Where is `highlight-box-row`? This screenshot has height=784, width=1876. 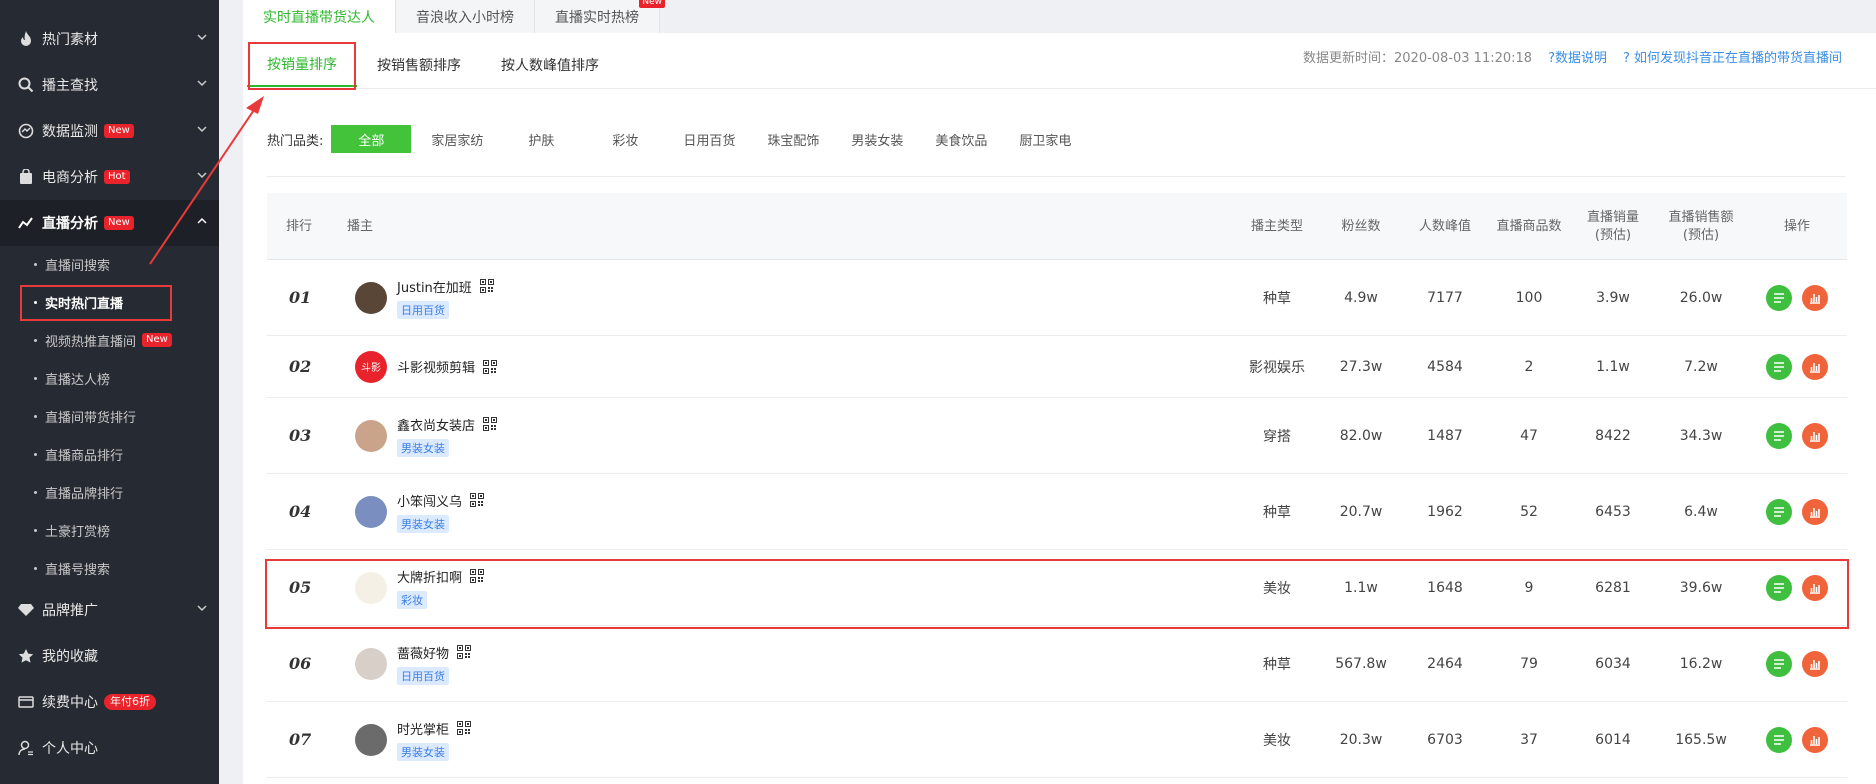
highlight-box-row is located at coordinates (1057, 594).